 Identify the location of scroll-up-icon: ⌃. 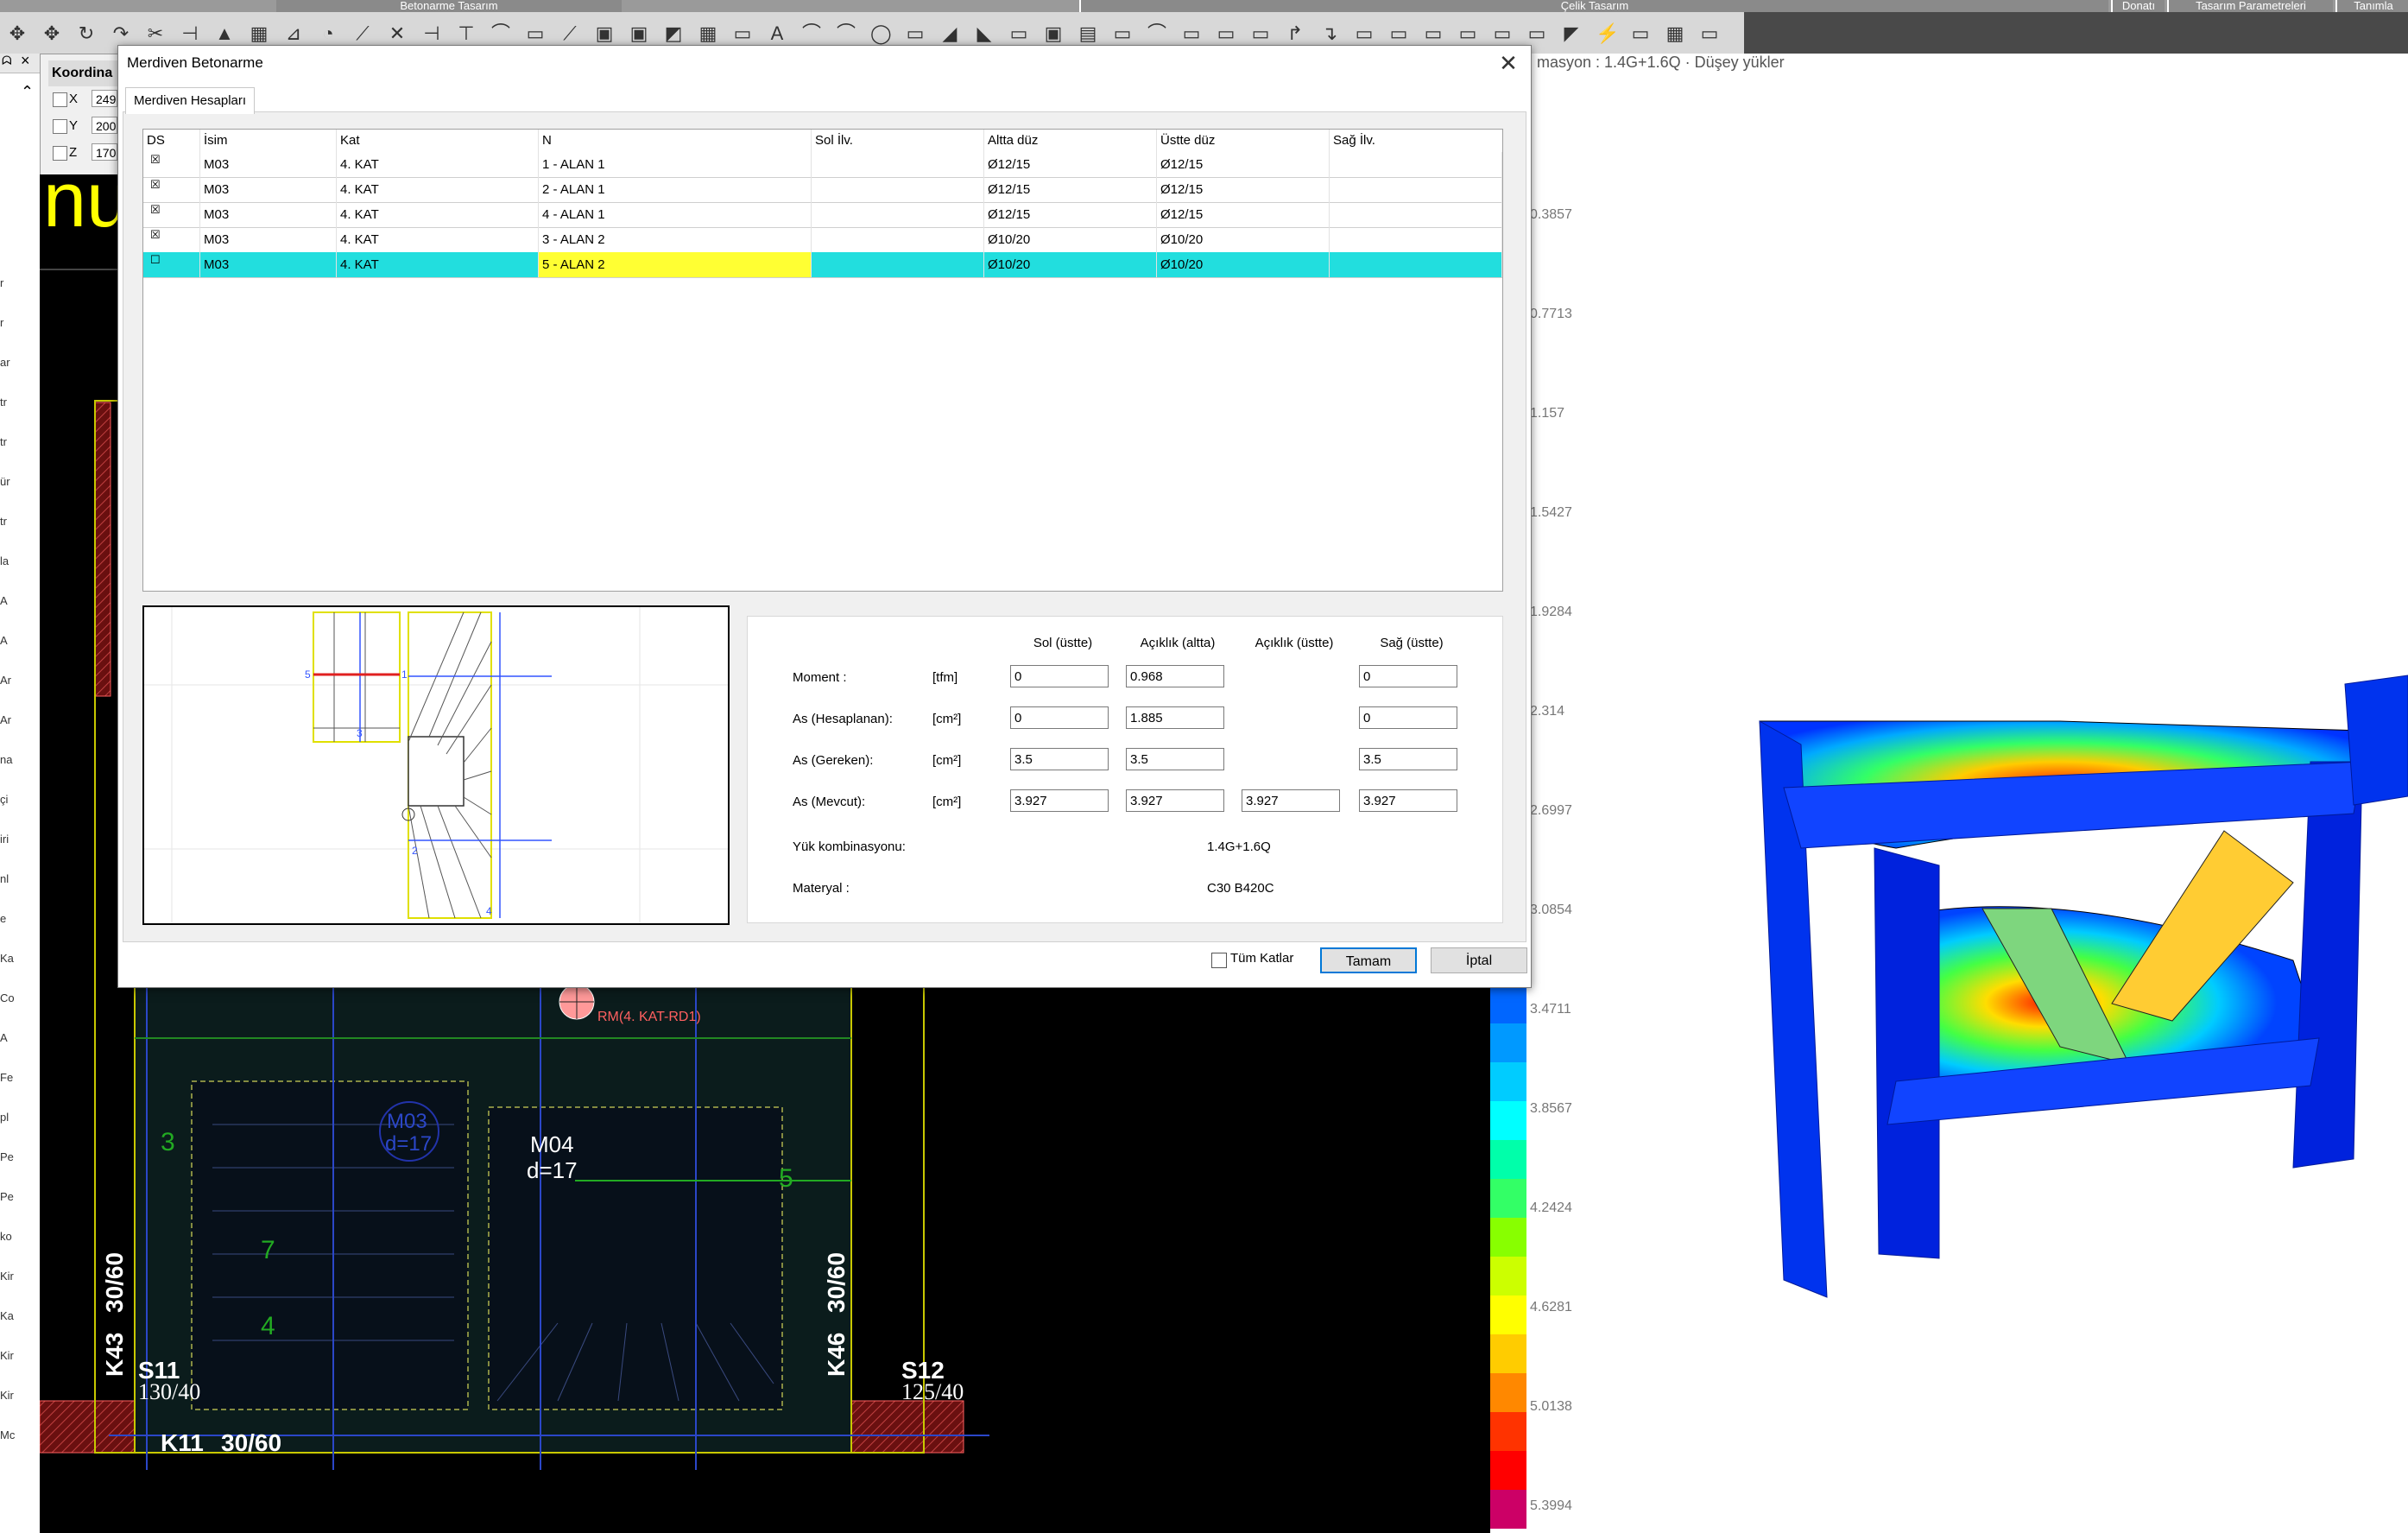
(27, 92).